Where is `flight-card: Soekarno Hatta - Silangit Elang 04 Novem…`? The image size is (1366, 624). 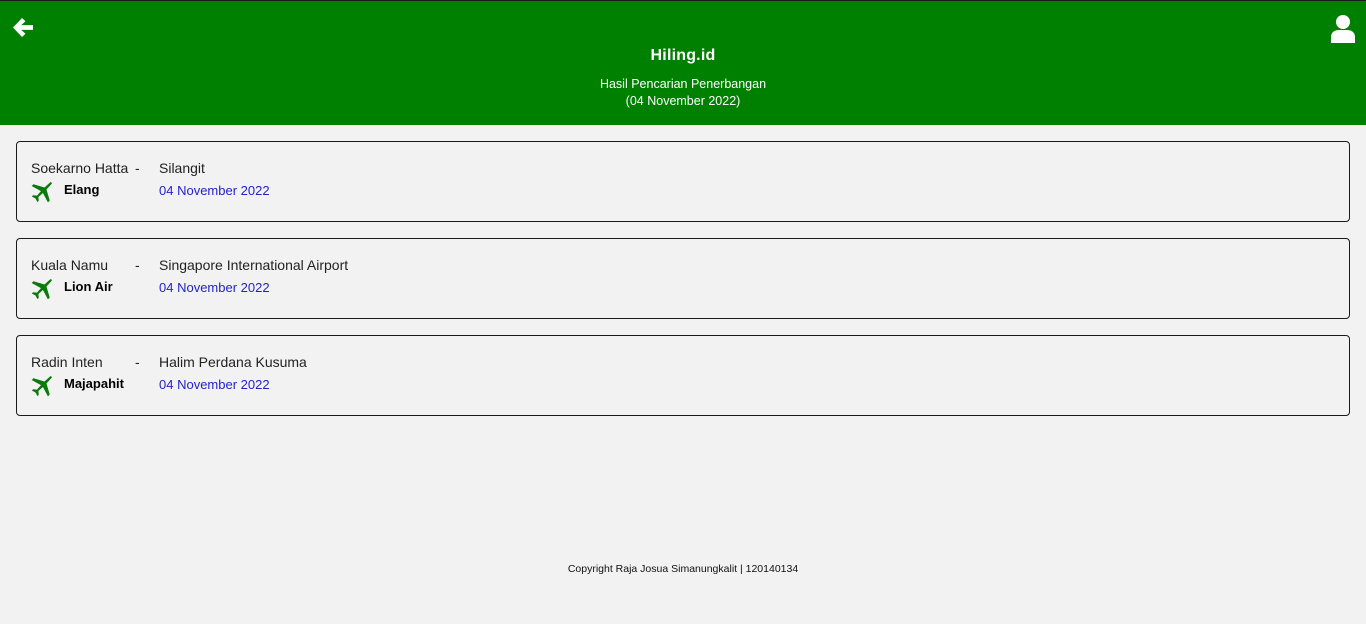
flight-card: Soekarno Hatta - Silangit Elang 04 Novem… is located at coordinates (683, 181).